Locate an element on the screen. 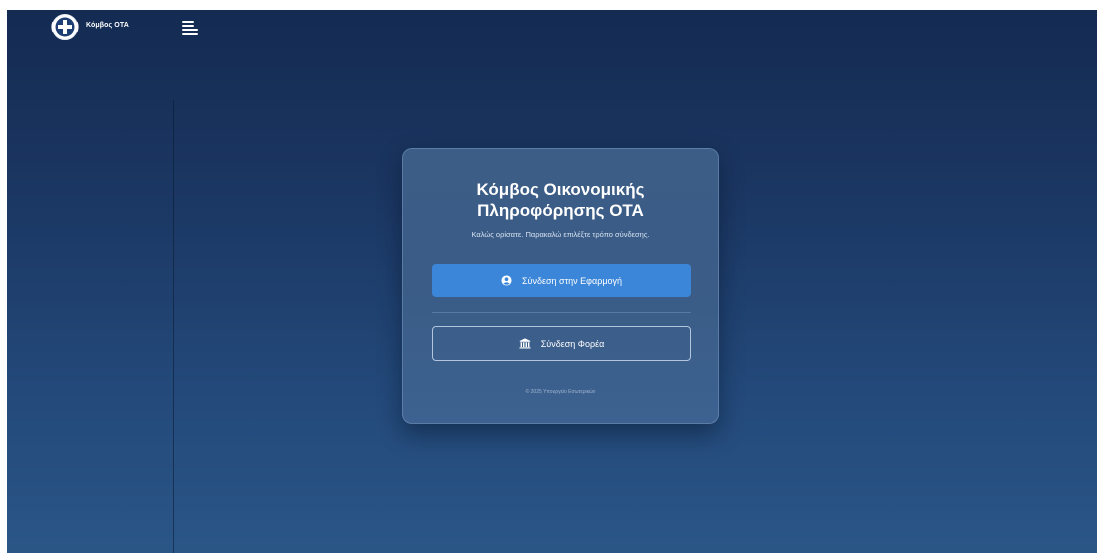 This screenshot has width=1104, height=553. top-navbar: Κόμβος ΟΤΑ is located at coordinates (552, 30).